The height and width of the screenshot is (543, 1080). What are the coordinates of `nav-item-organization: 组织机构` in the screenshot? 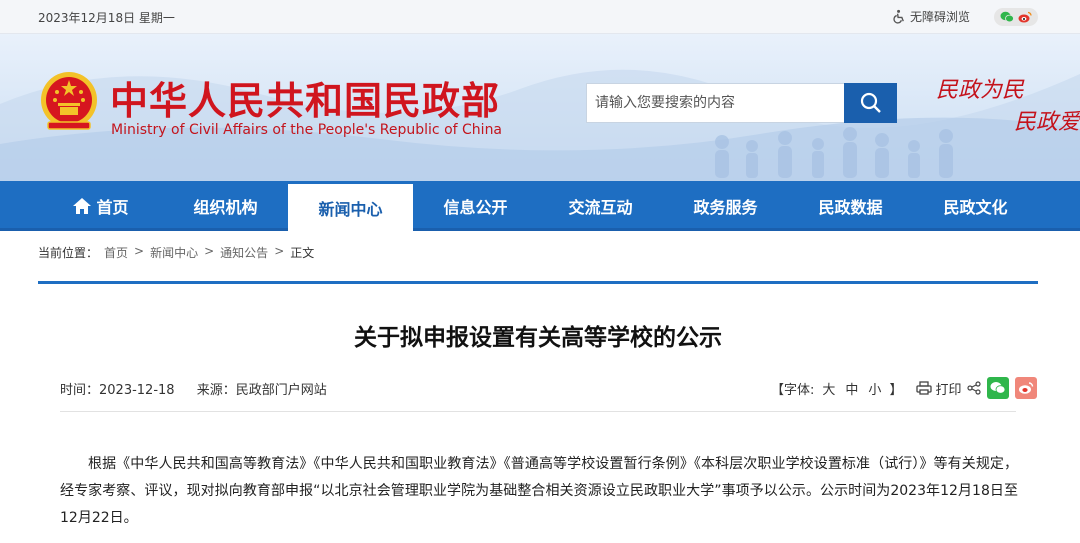 It's located at (225, 206).